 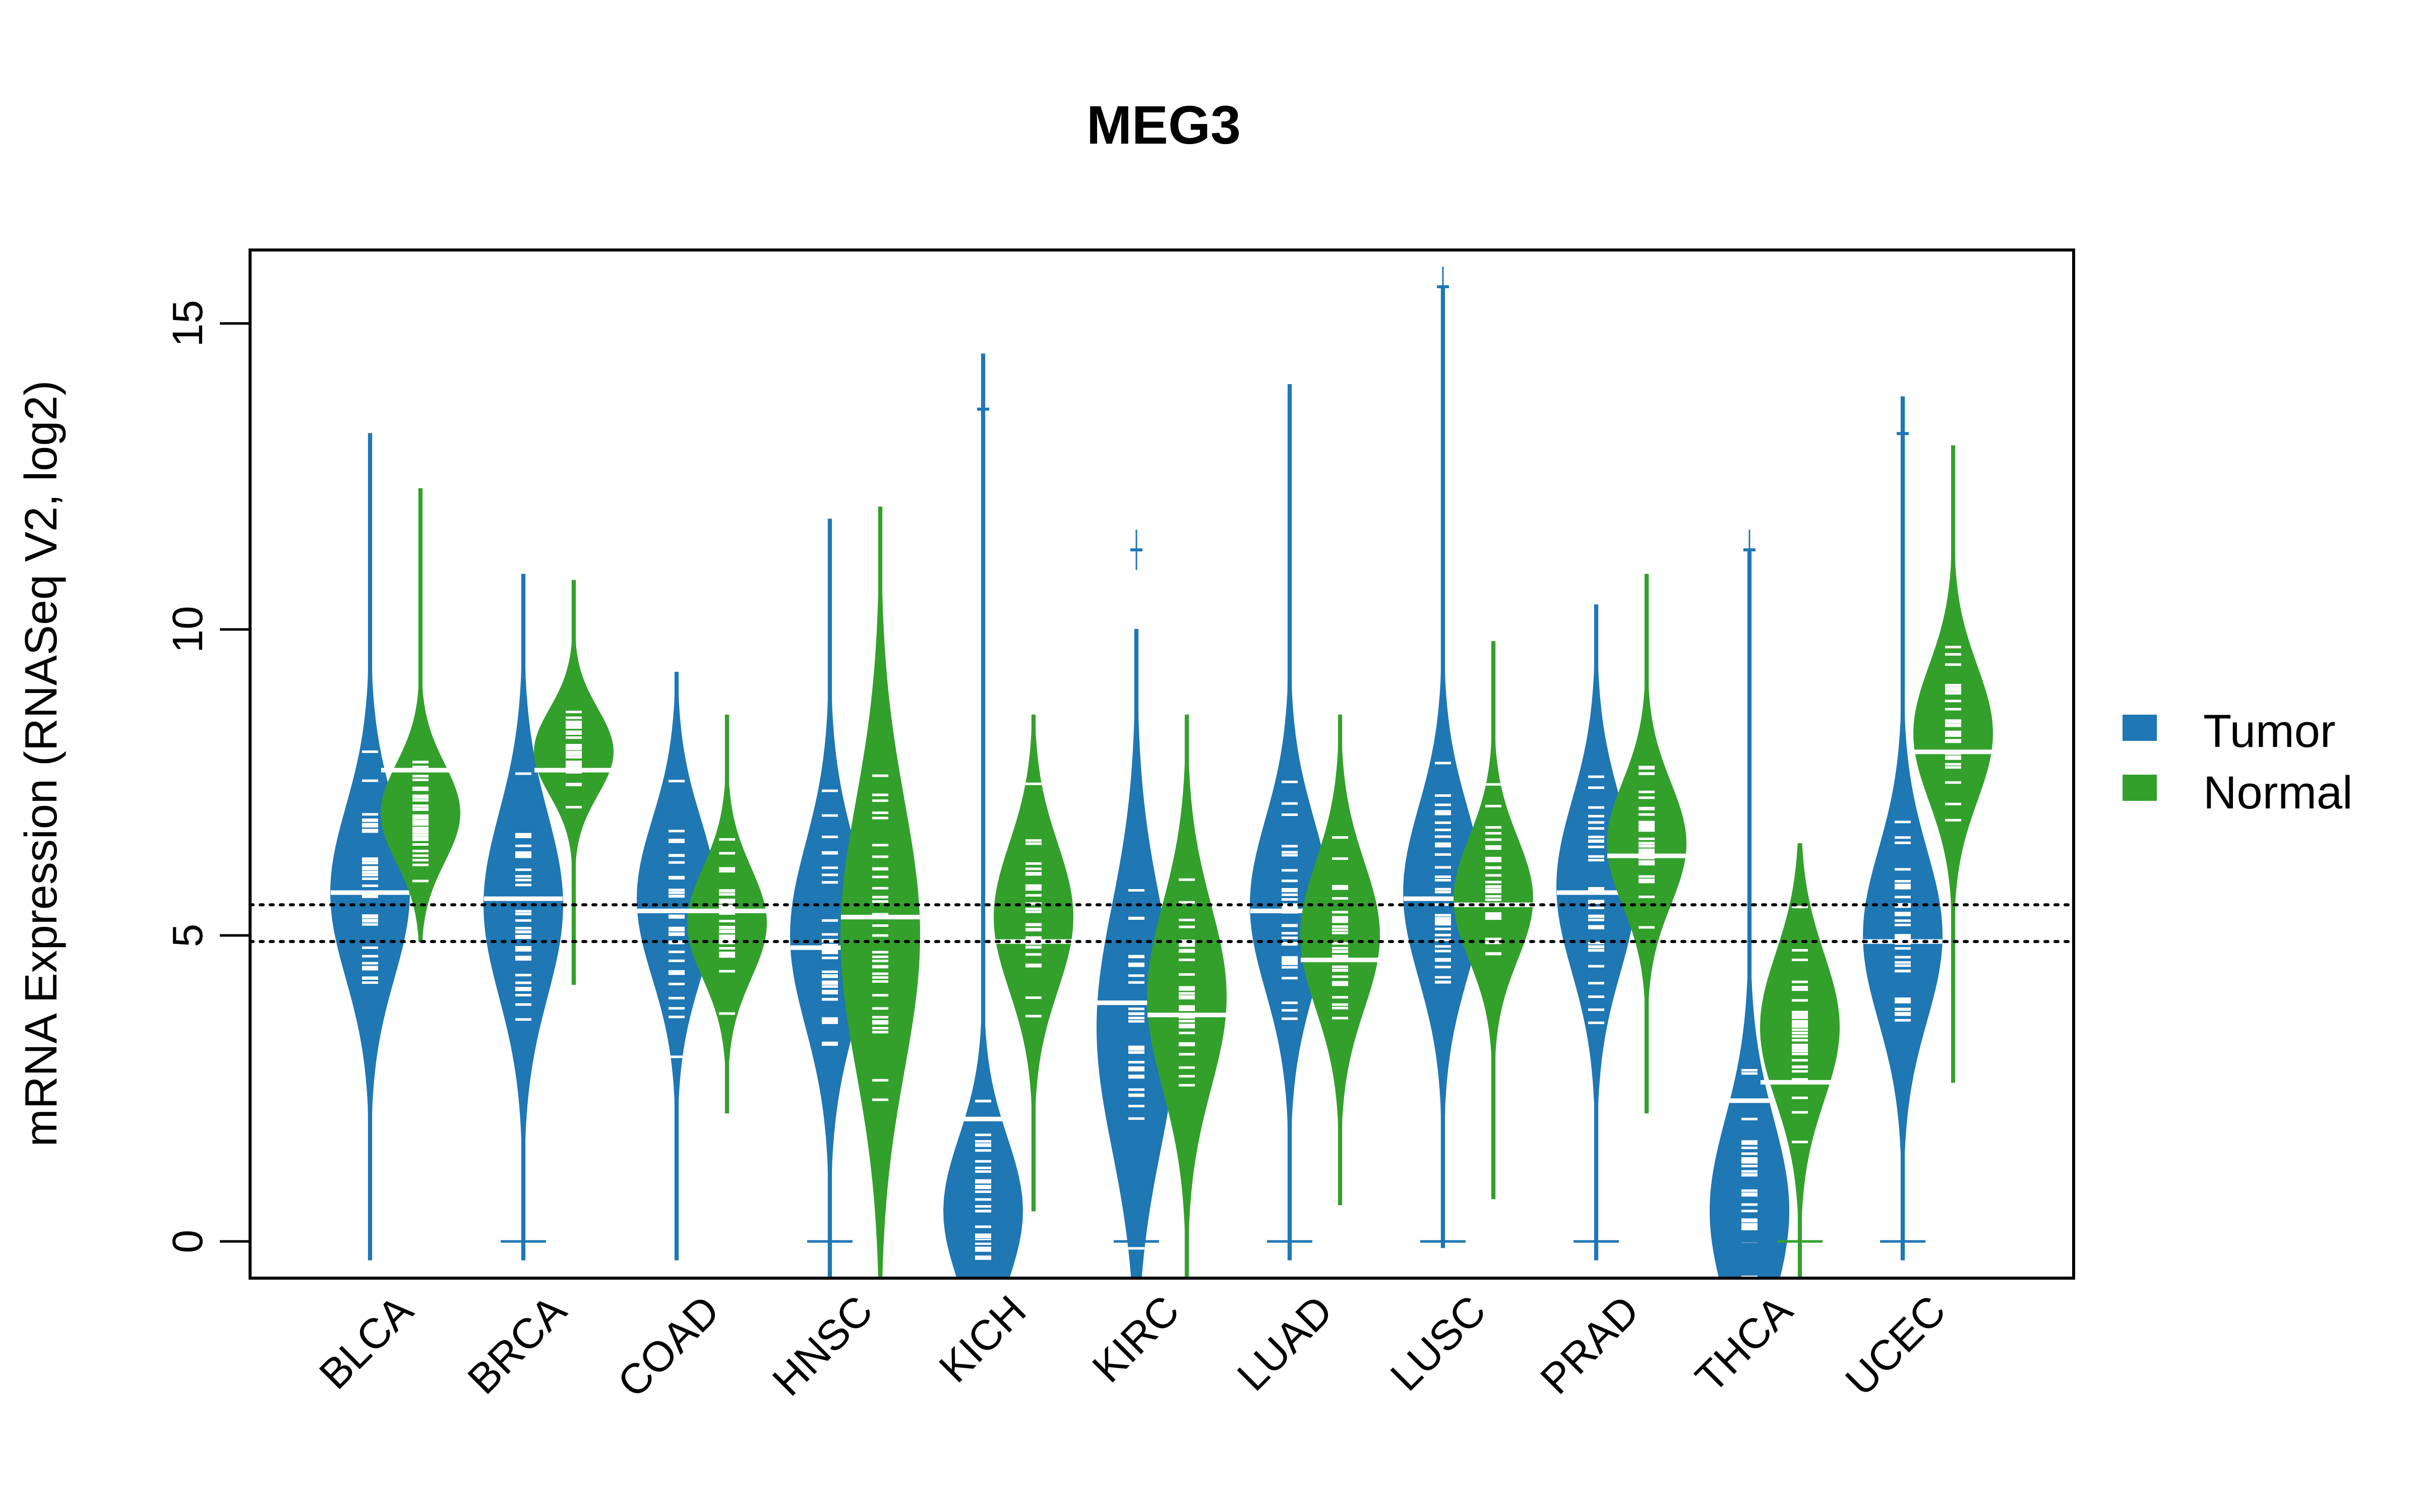 What do you see at coordinates (187, 1242) in the screenshot?
I see `y-tick-label: 0` at bounding box center [187, 1242].